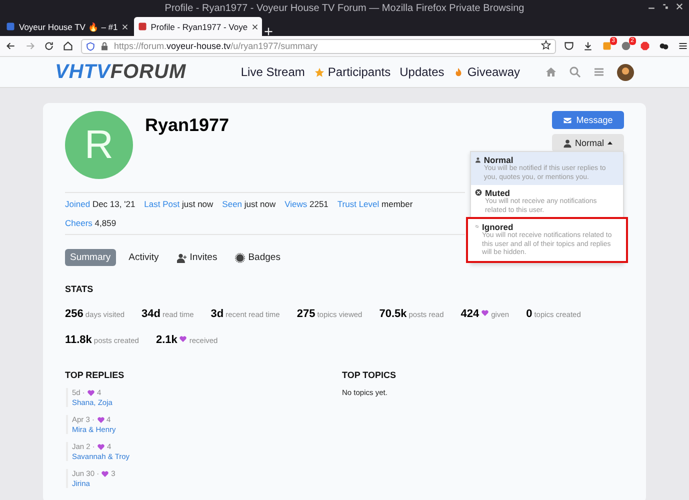 This screenshot has height=500, width=689. What do you see at coordinates (529, 314) in the screenshot?
I see `stat-value: 0` at bounding box center [529, 314].